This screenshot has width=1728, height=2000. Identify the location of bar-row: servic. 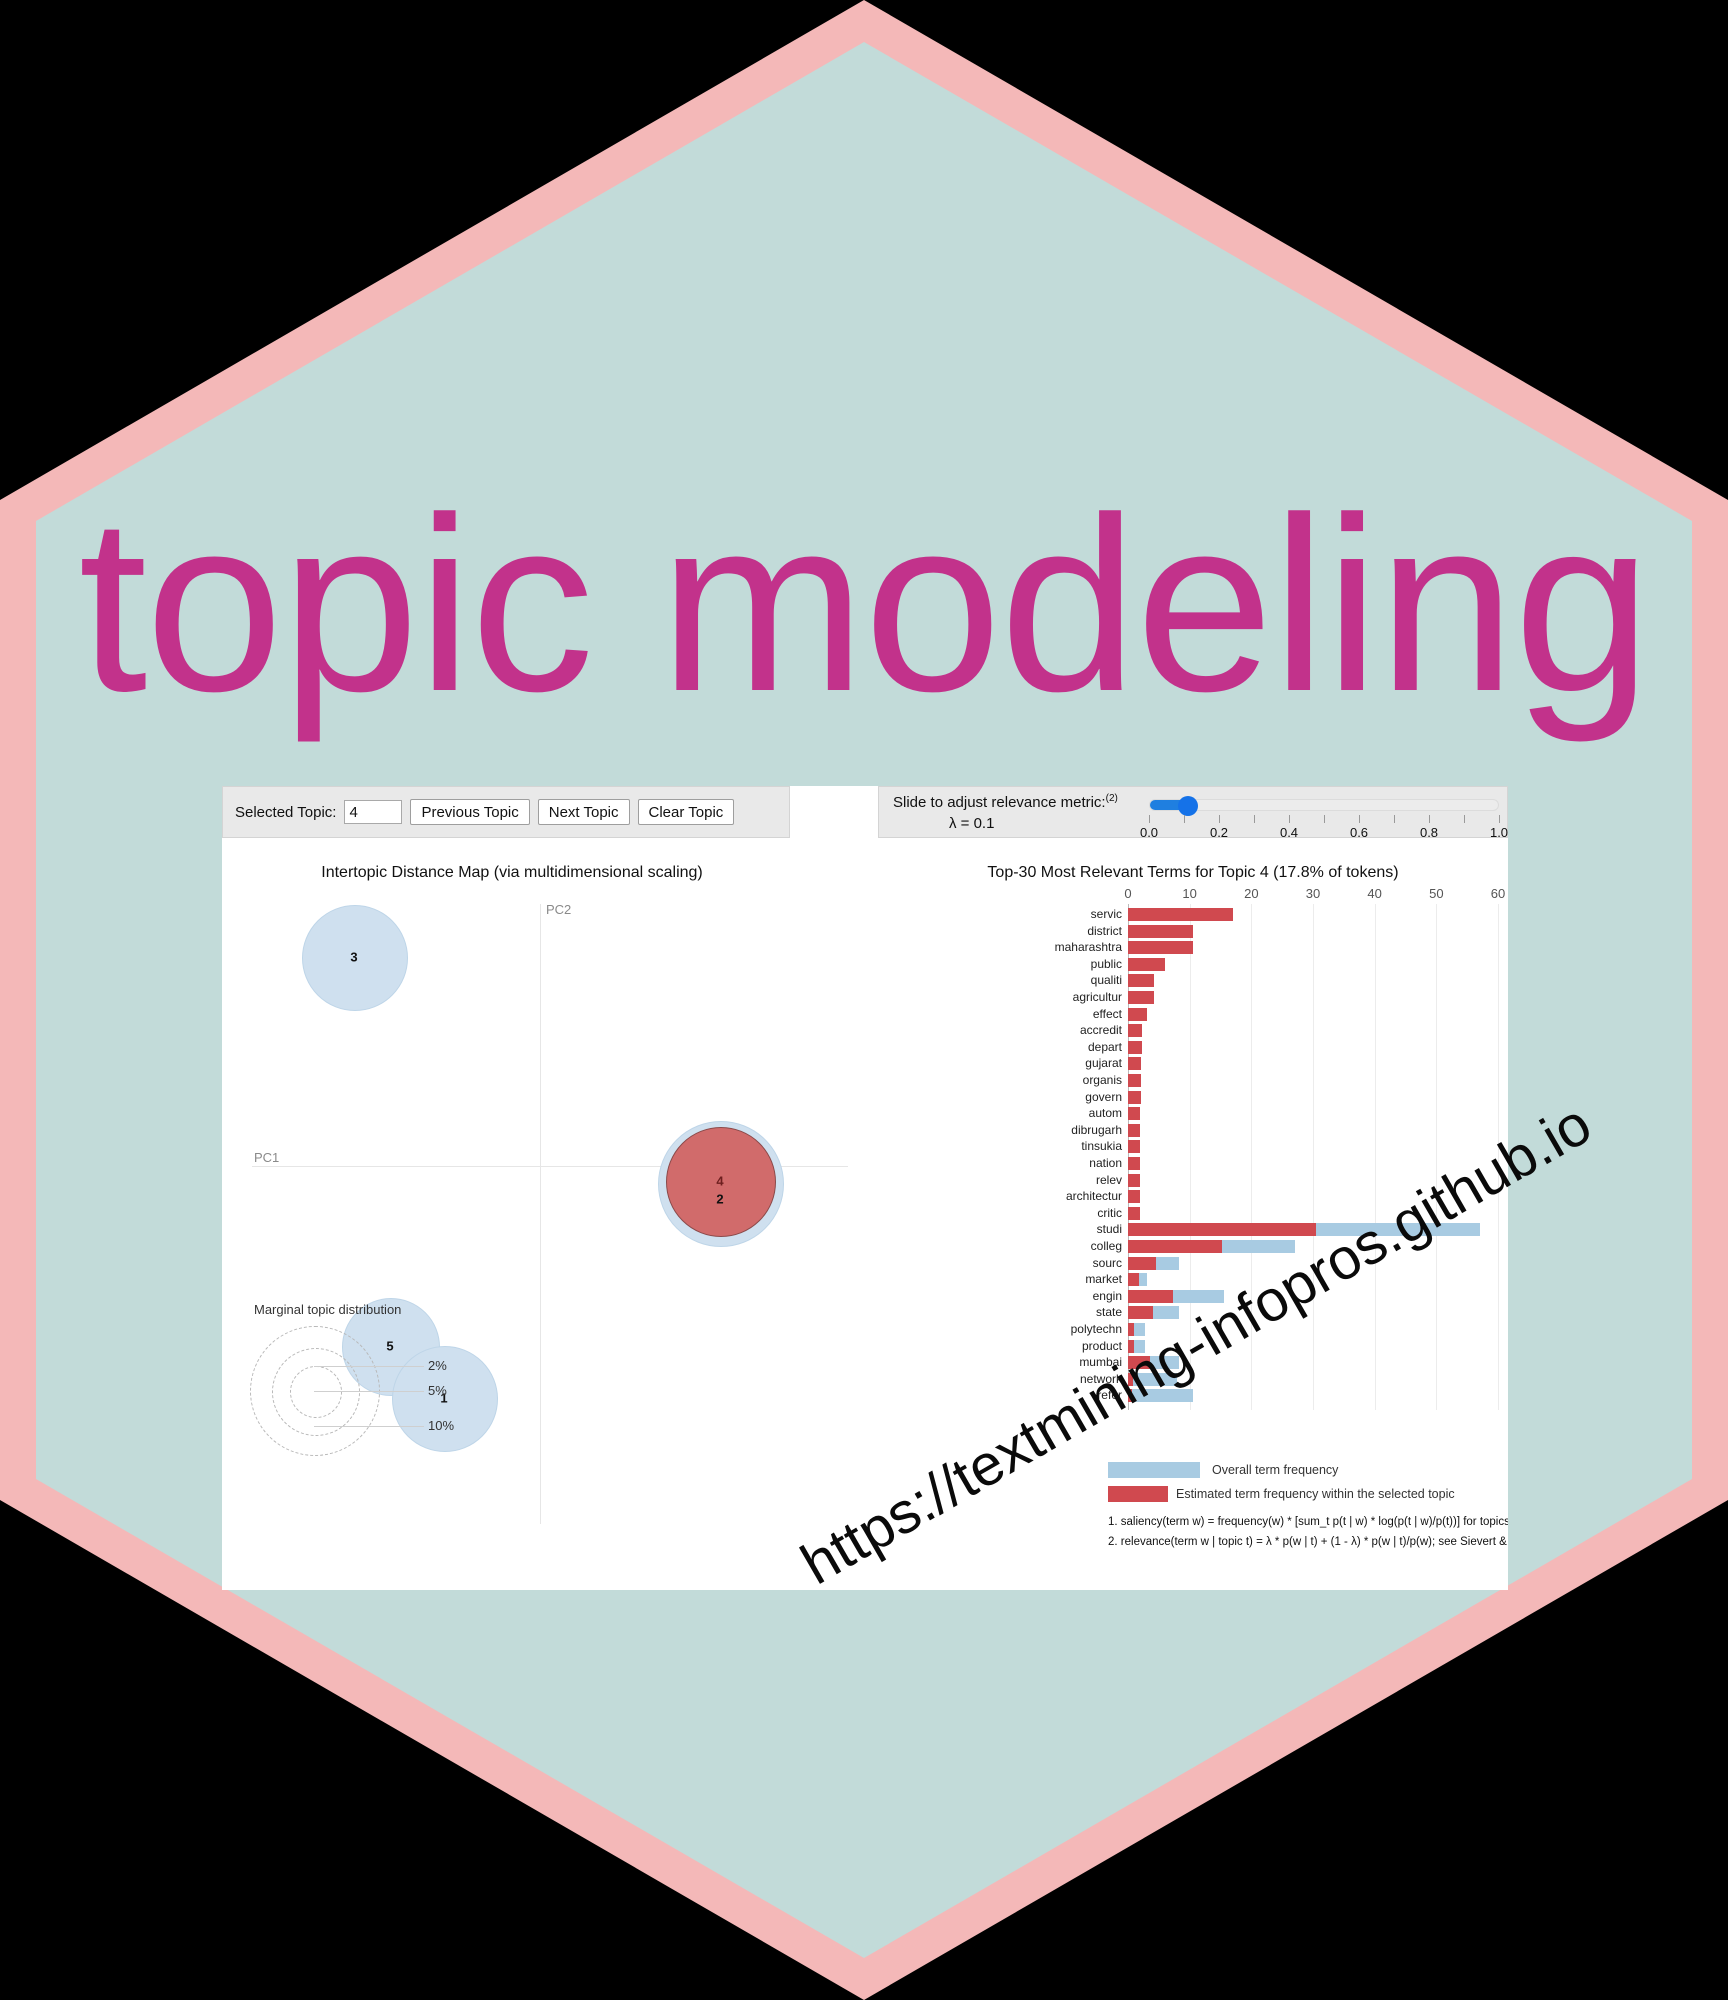
(1193, 914).